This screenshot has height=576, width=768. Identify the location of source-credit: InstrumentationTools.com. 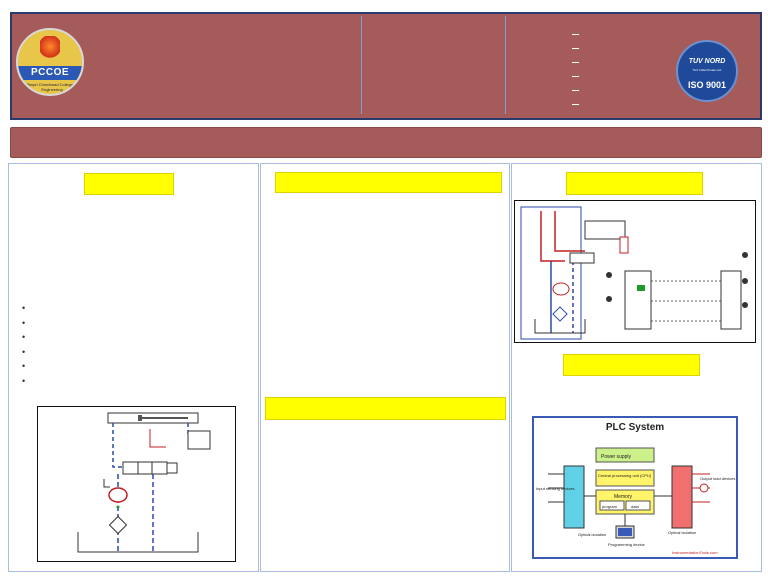
(695, 552).